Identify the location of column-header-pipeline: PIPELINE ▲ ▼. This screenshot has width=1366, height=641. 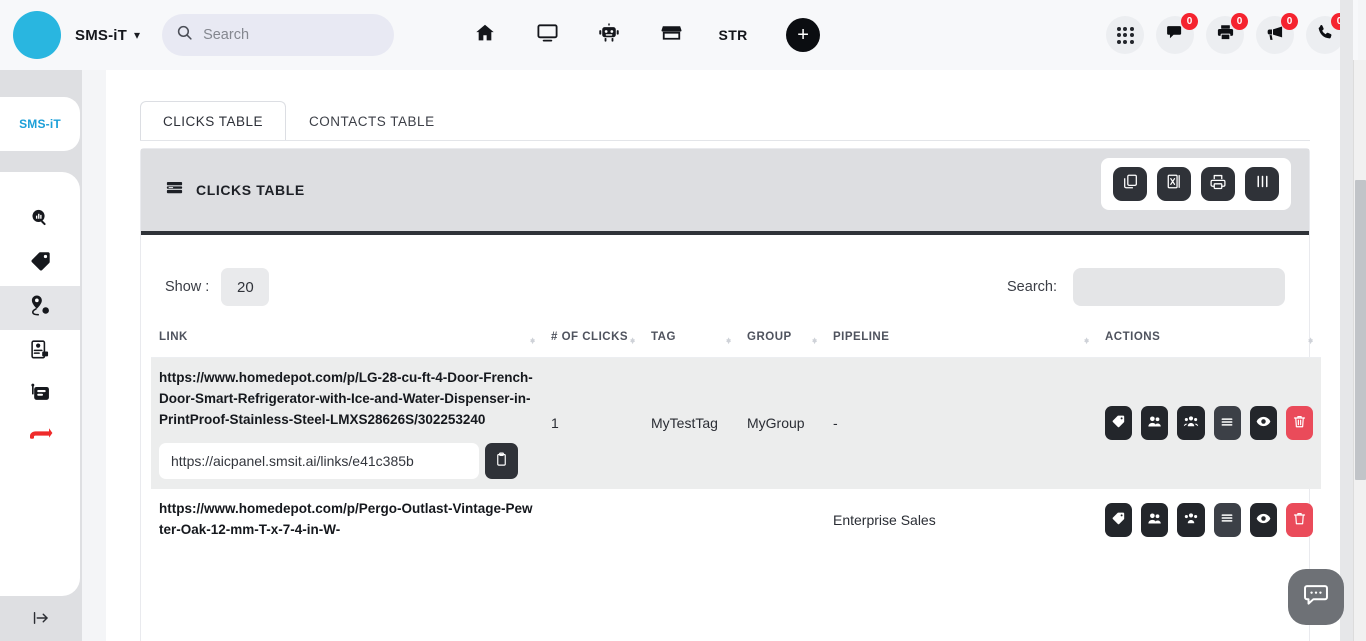
(961, 335).